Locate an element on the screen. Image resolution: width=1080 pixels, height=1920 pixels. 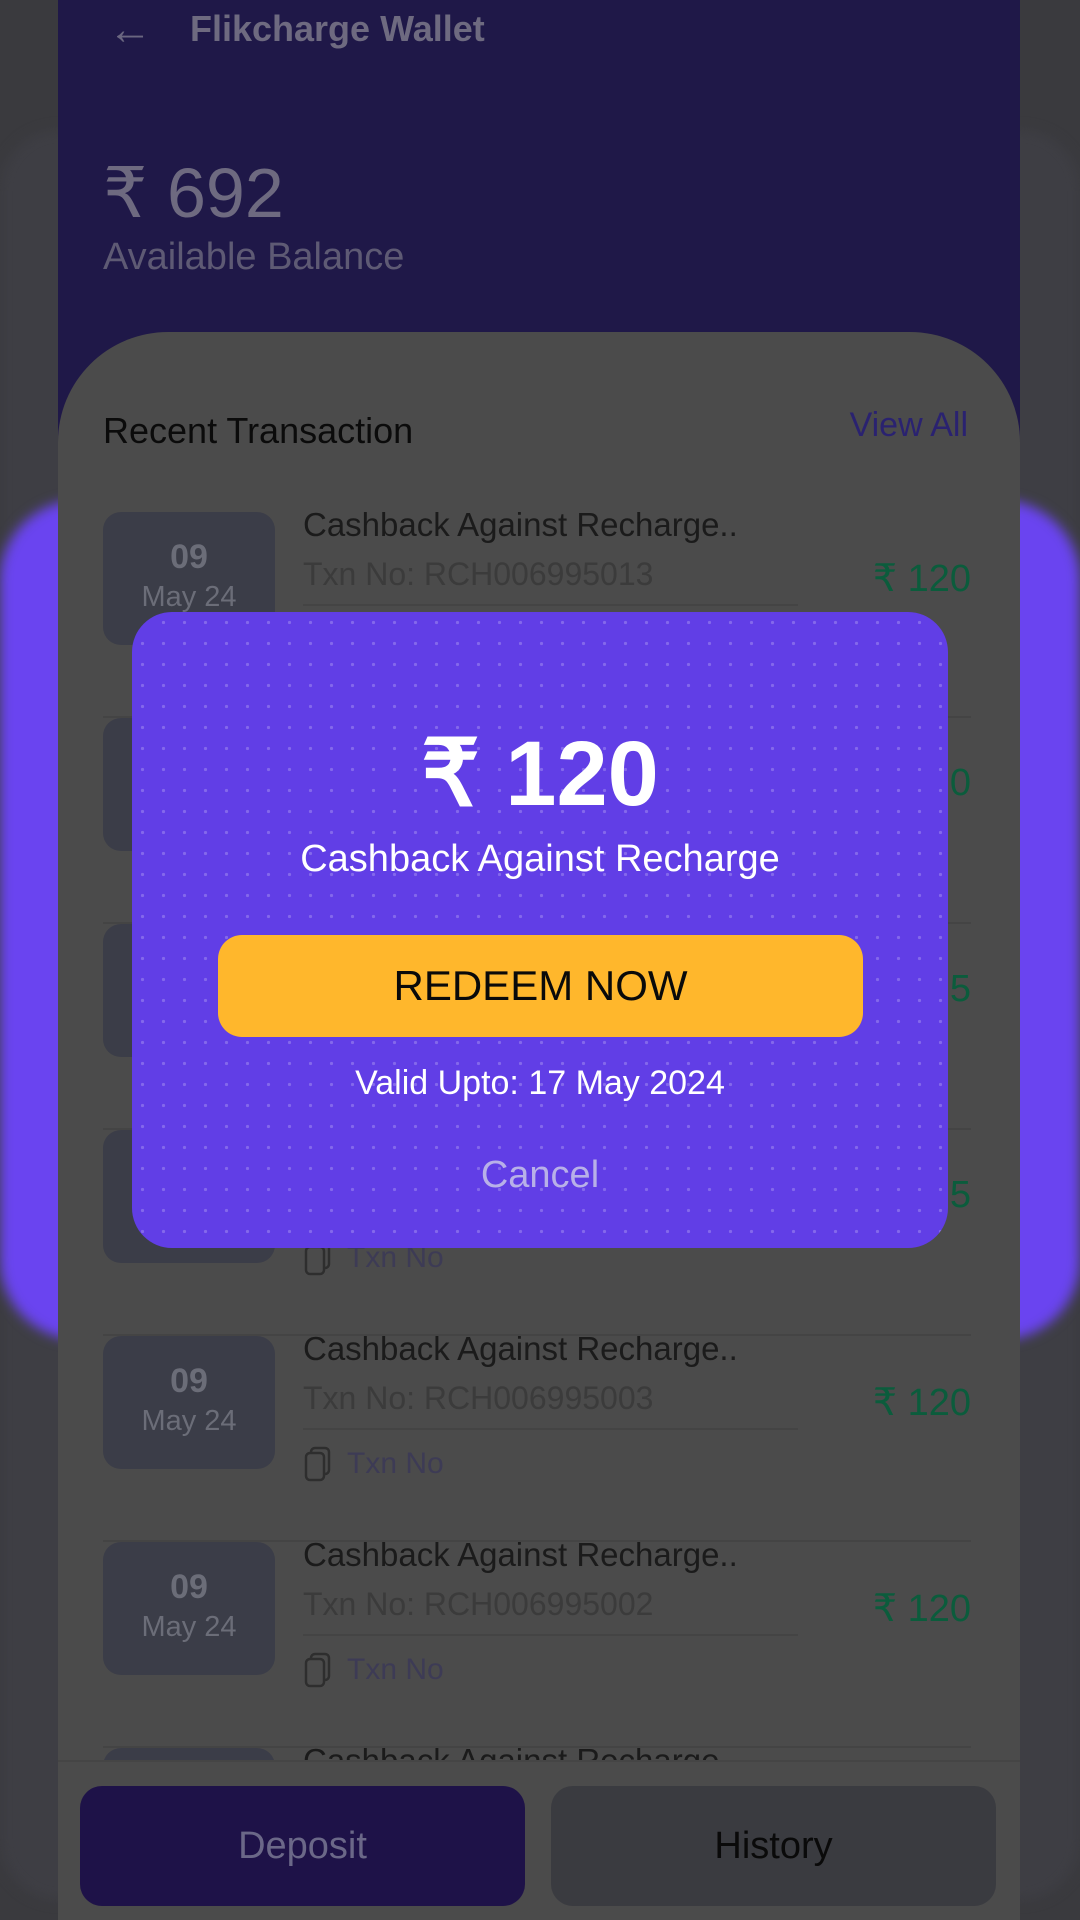
redeem-now-button: REDEEM NOW is located at coordinates (540, 986).